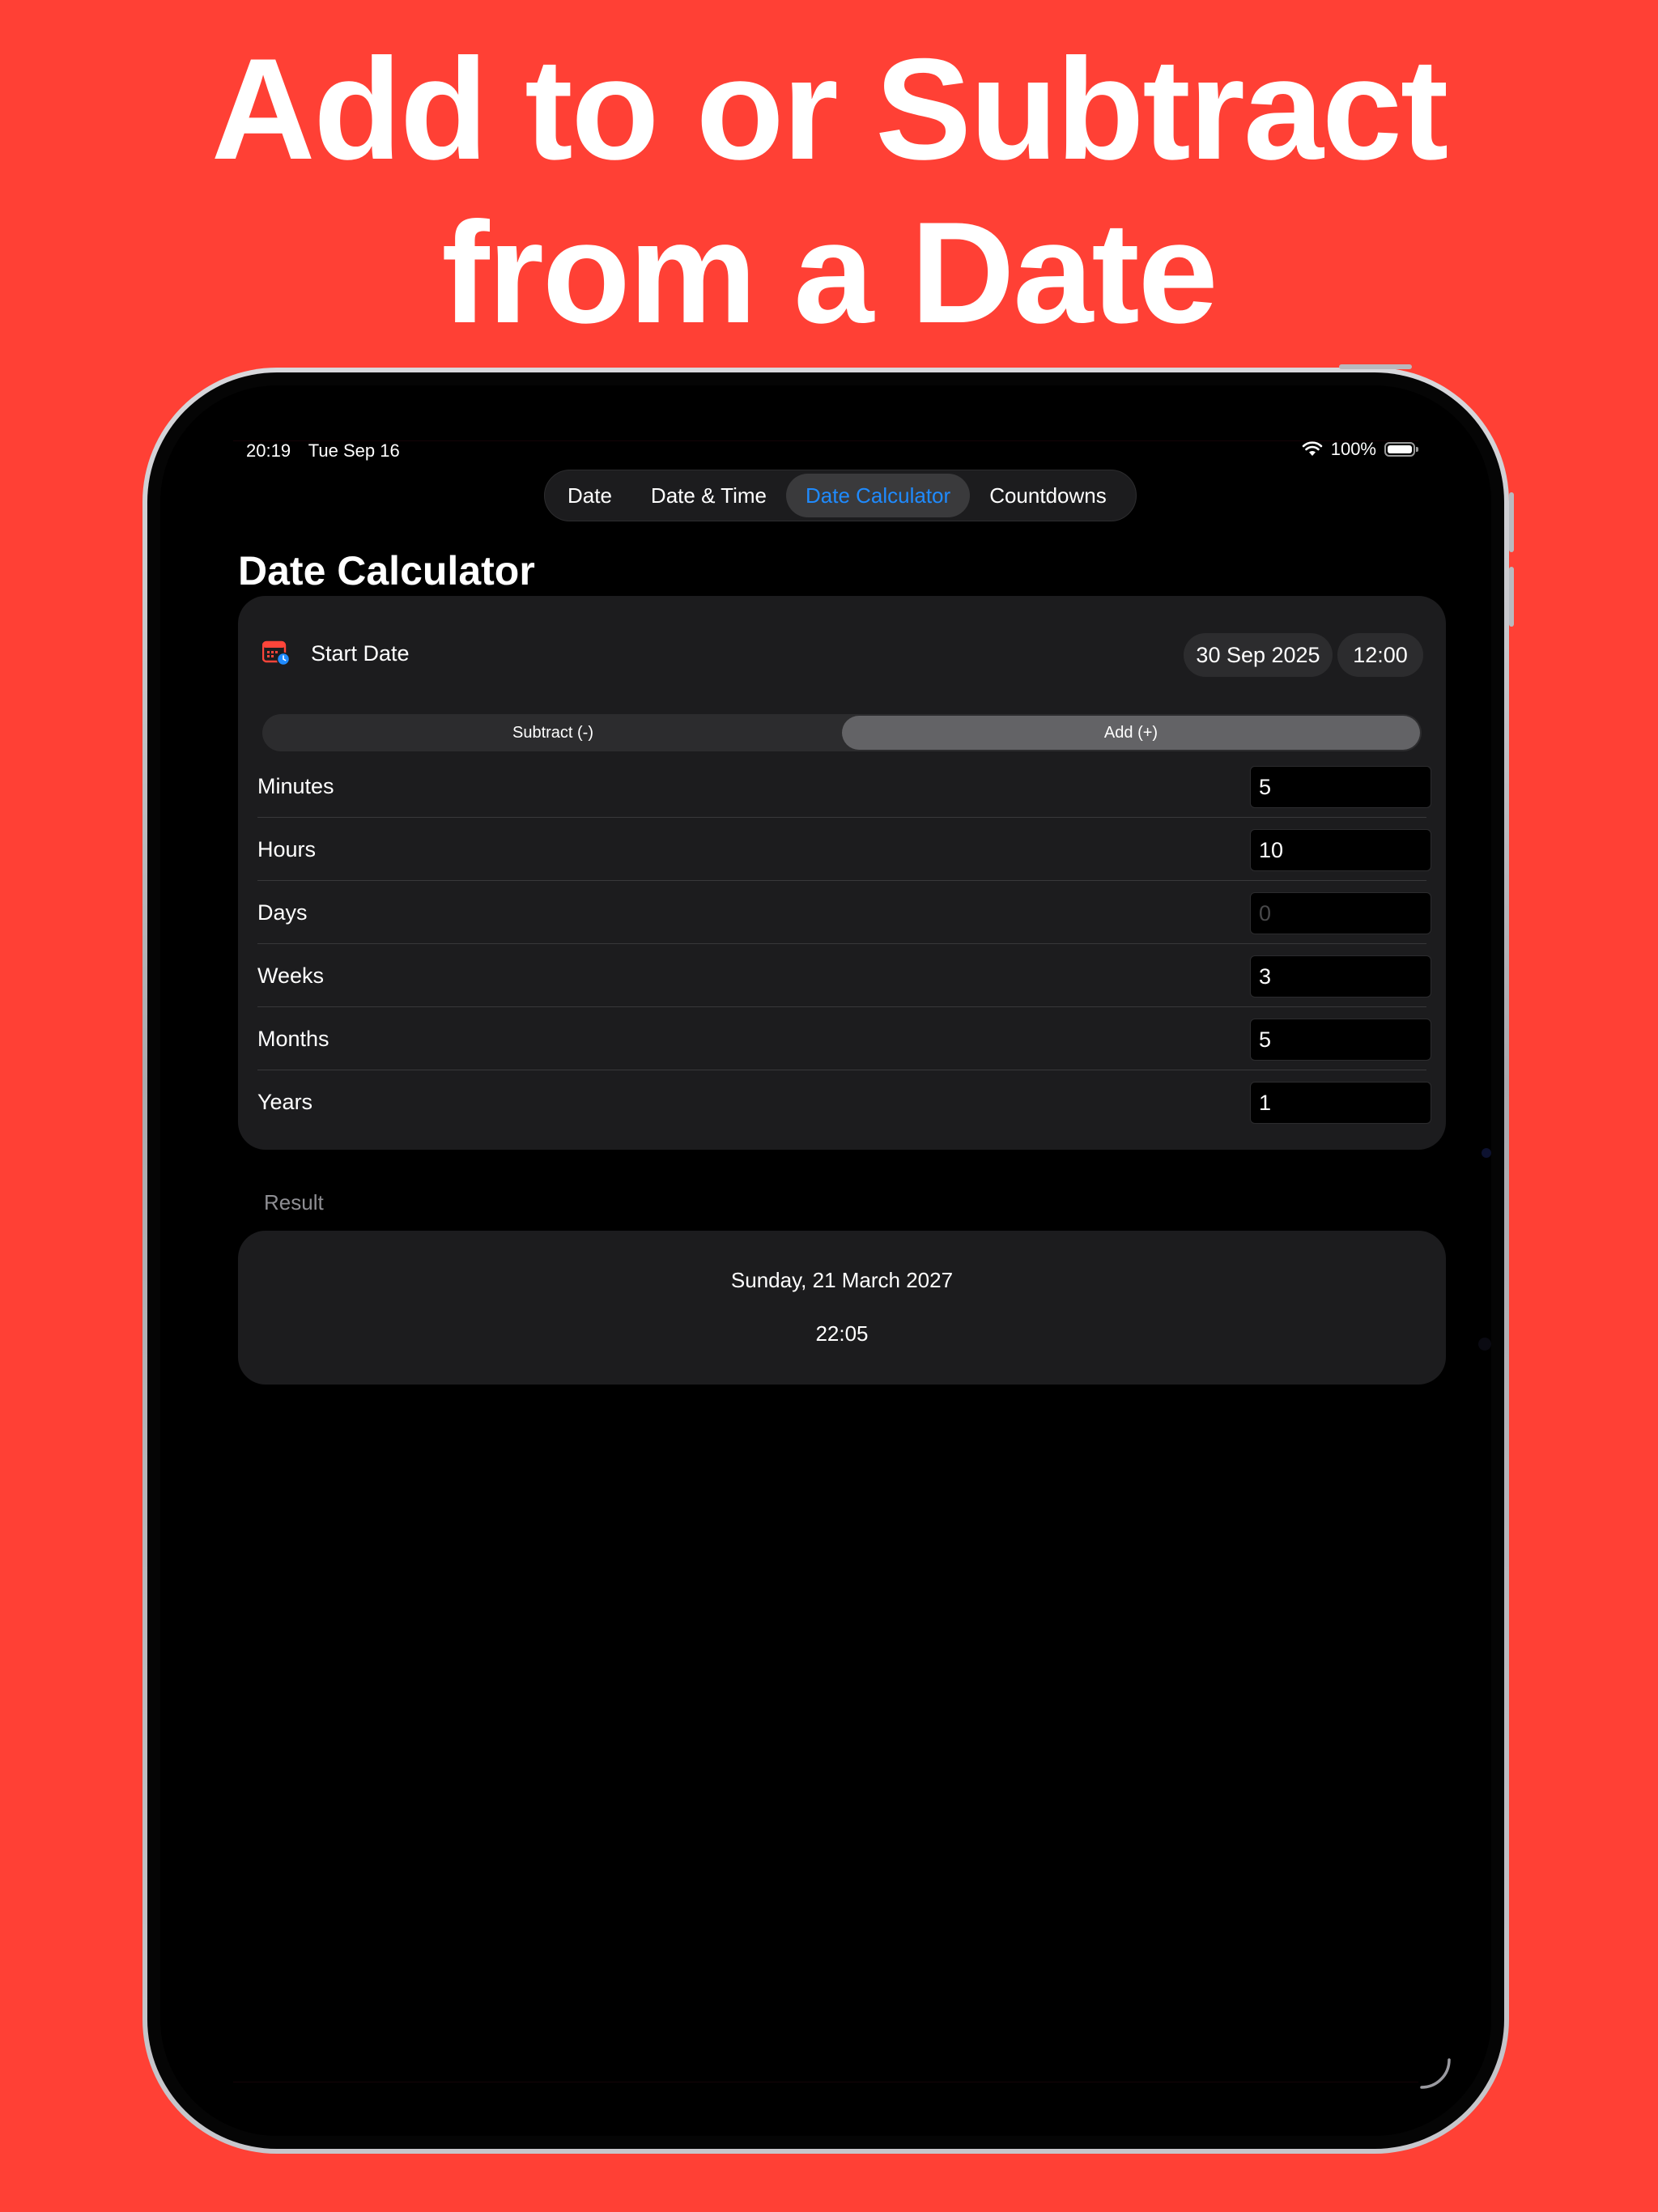 The image size is (1658, 2212). What do you see at coordinates (844, 976) in the screenshot?
I see `weeks-row: Weeks` at bounding box center [844, 976].